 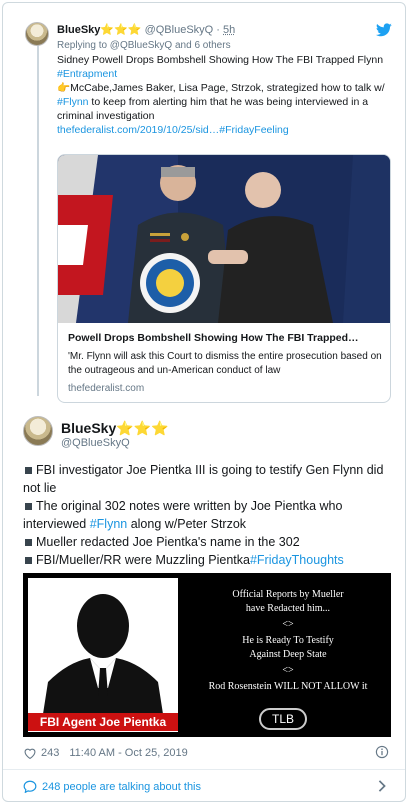 I want to click on main-avatar, so click(x=38, y=431).